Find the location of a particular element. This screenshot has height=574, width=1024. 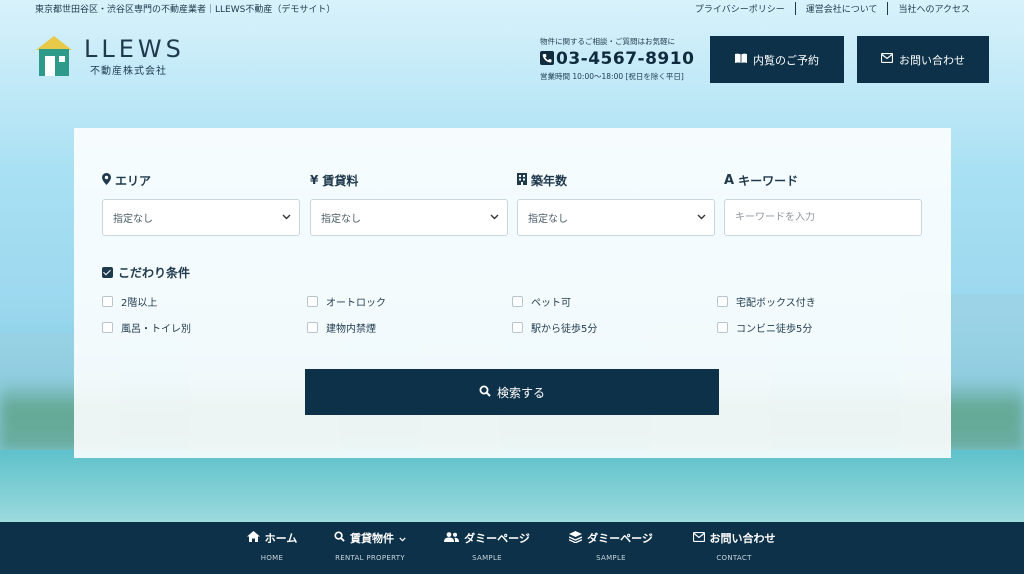

condition-label: 2階以上 is located at coordinates (139, 303).